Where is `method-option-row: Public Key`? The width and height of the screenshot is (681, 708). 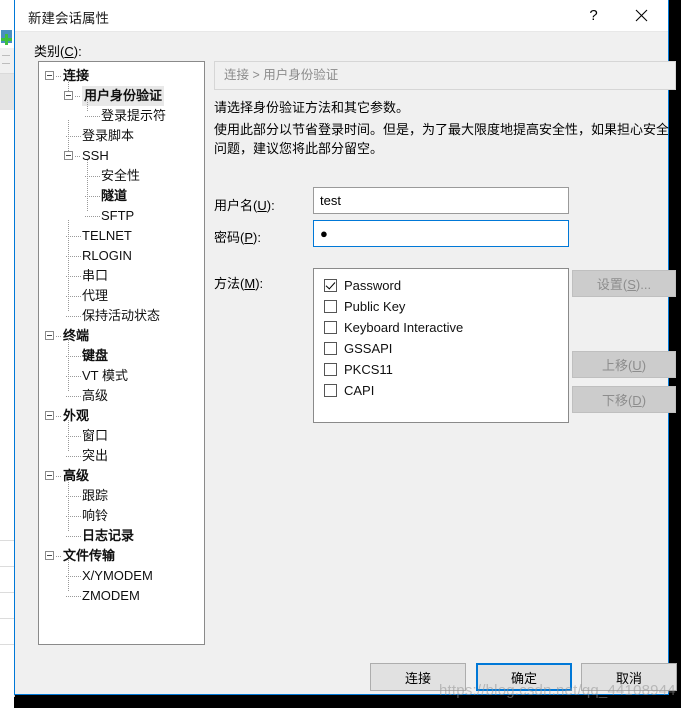
method-option-row: Public Key is located at coordinates (446, 306).